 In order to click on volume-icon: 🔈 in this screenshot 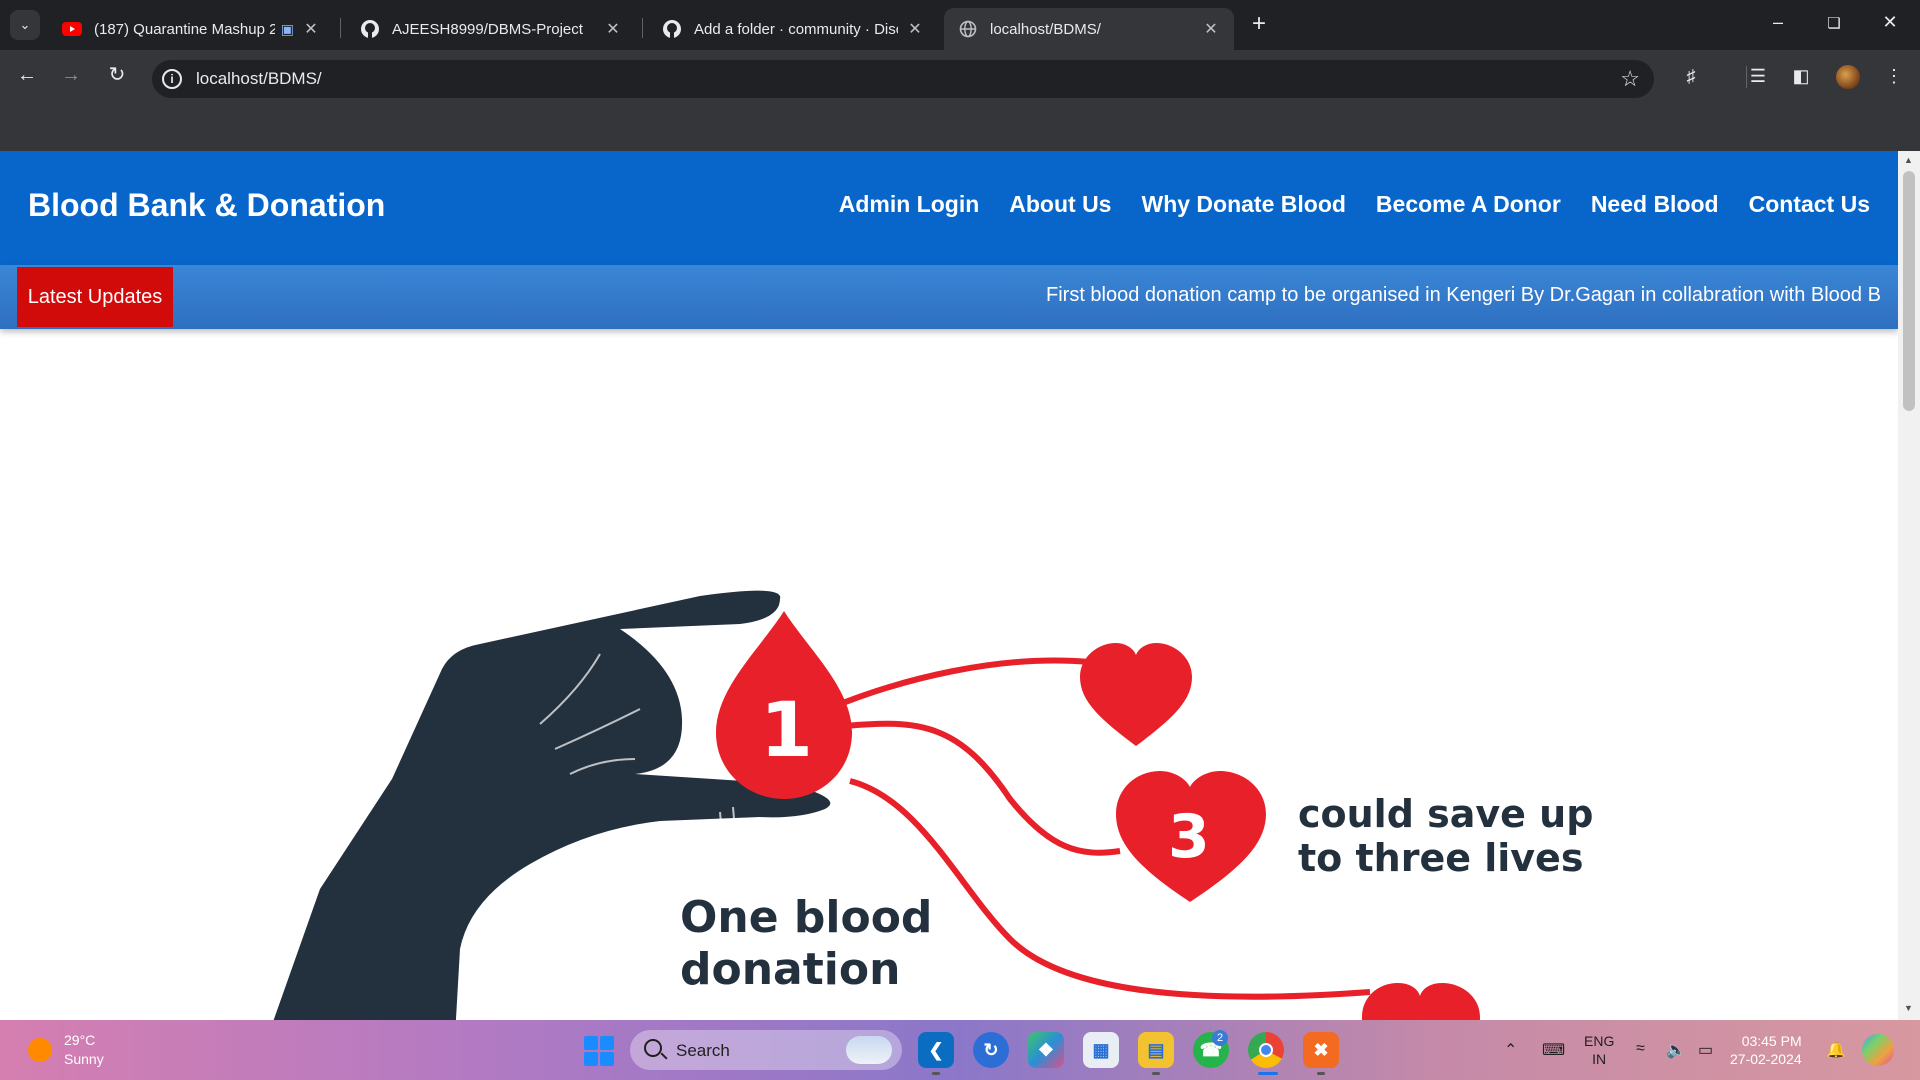, I will do `click(1676, 1050)`.